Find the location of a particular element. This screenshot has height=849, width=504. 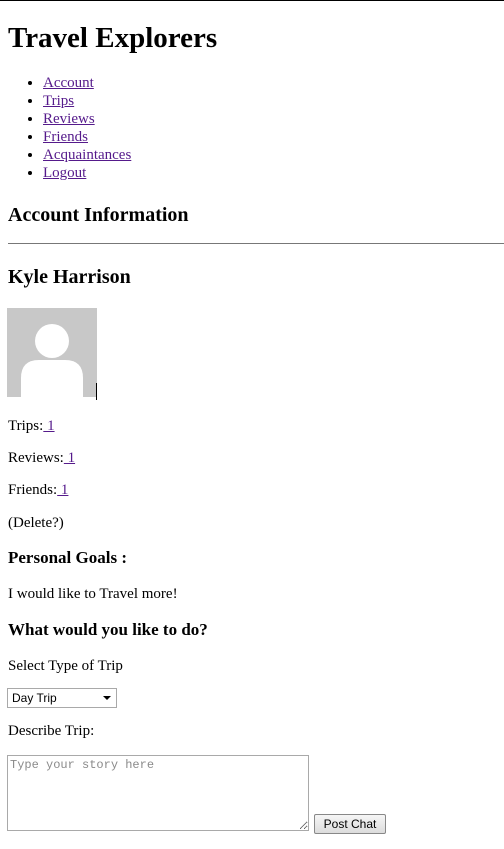

personal-goals-text: I would like to Travel more! is located at coordinates (93, 594).